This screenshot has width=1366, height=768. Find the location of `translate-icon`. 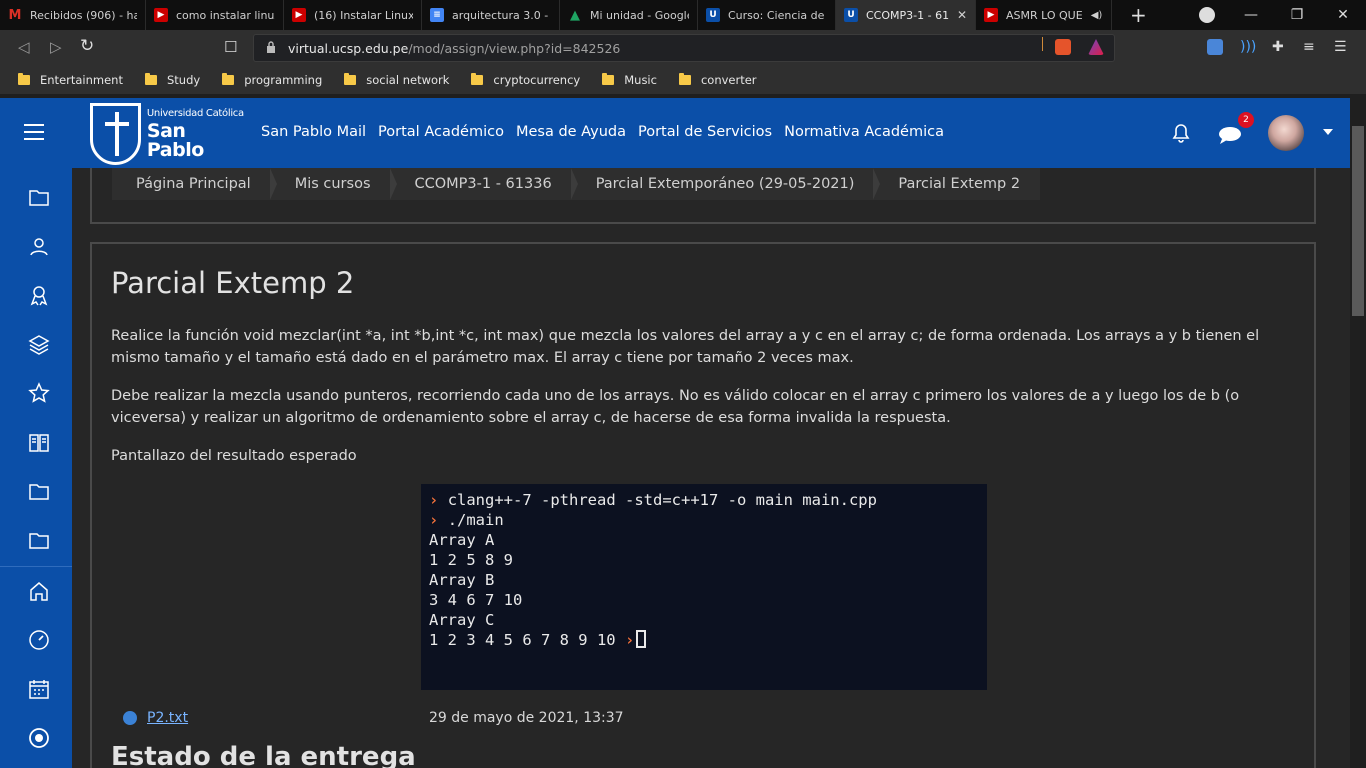

translate-icon is located at coordinates (1215, 47).